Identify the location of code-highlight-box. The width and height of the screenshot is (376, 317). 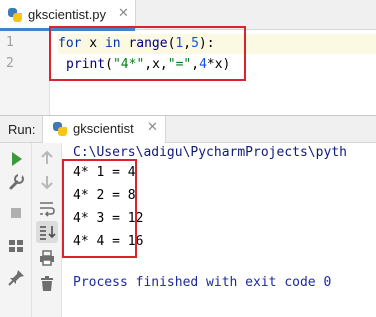
(147, 53).